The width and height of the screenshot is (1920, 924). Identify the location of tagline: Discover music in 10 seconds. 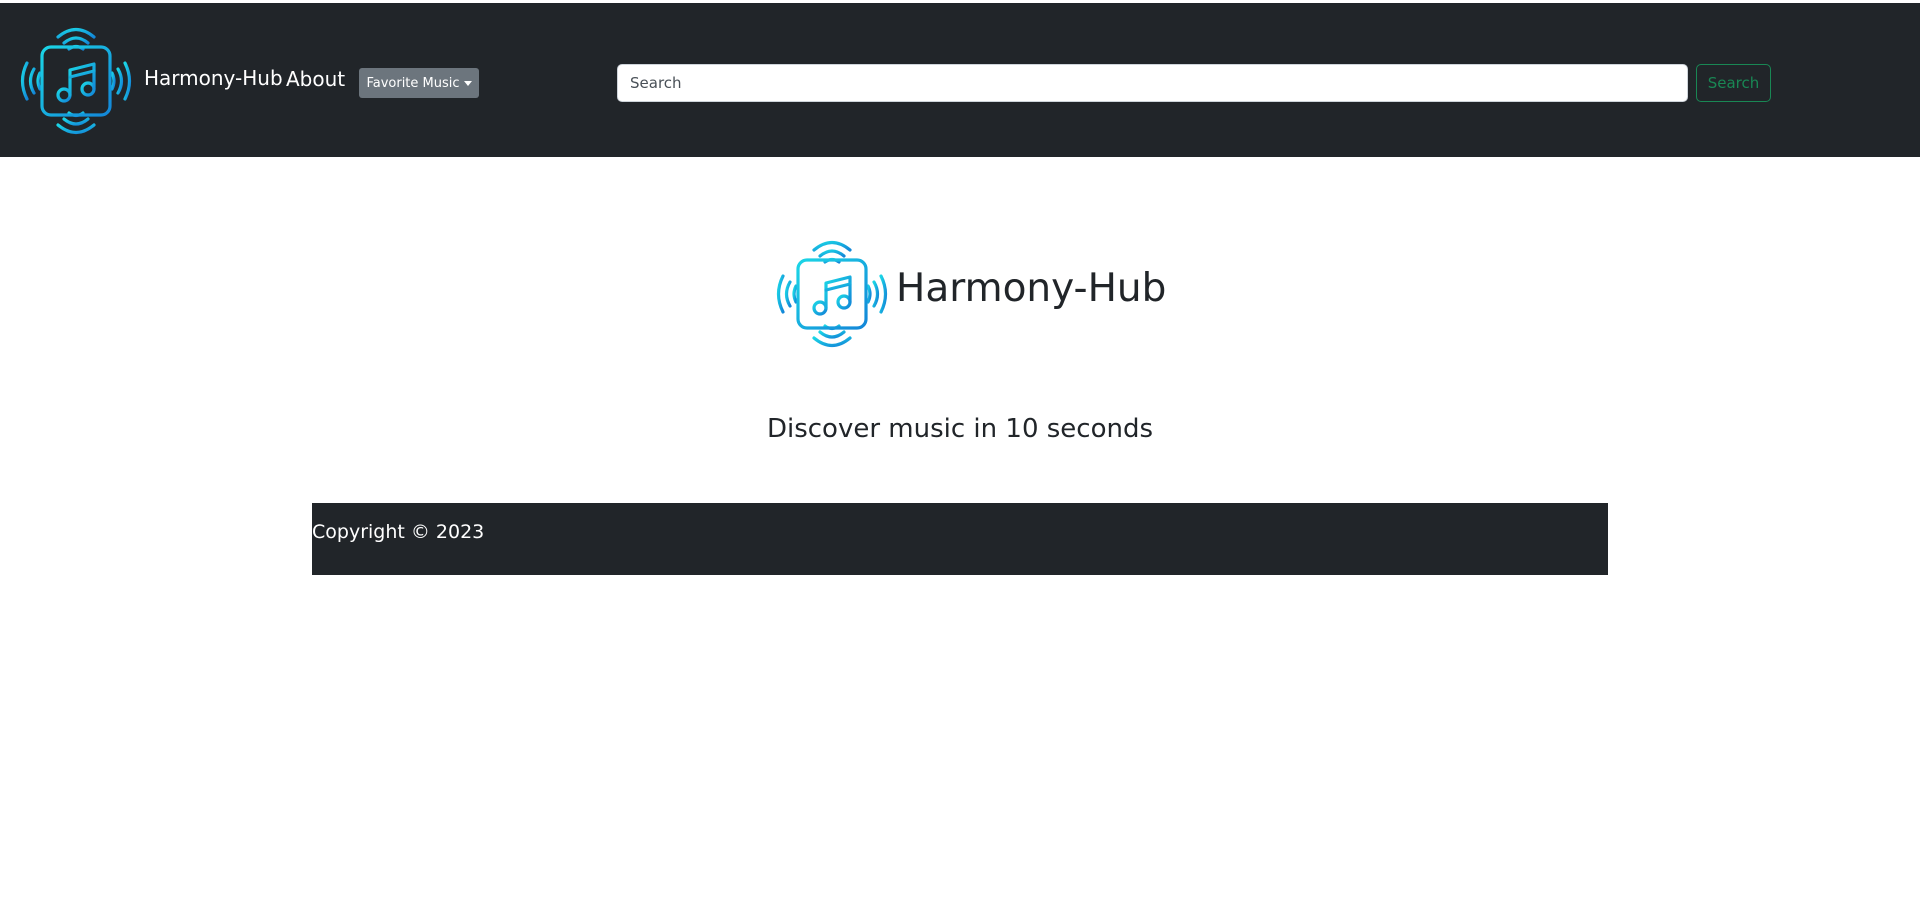
(960, 429).